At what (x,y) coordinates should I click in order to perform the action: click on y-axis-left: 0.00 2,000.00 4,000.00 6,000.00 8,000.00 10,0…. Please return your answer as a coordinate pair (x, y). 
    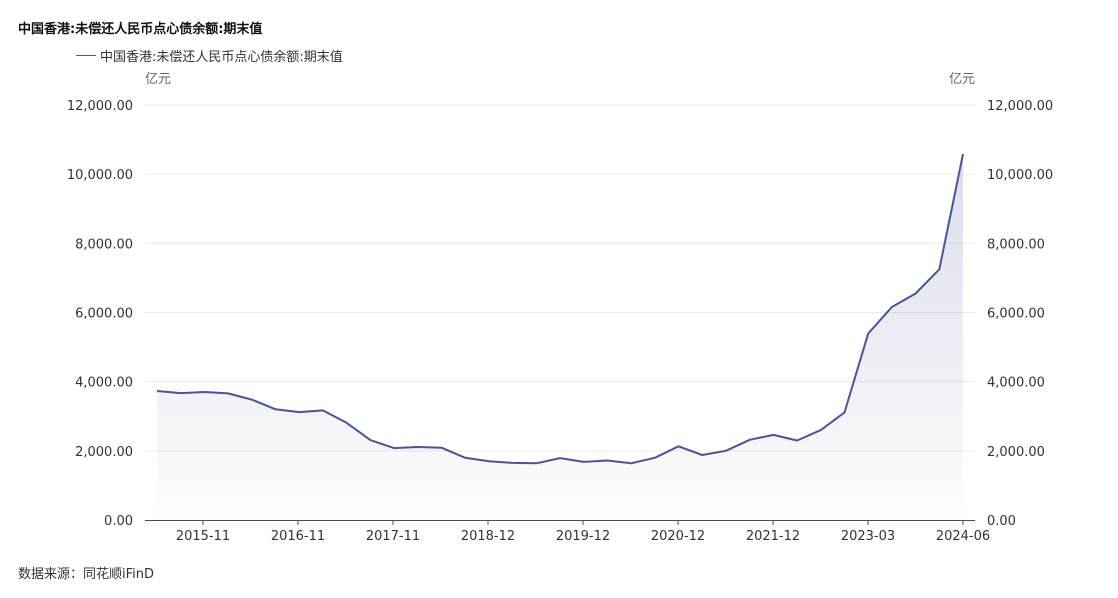
    Looking at the image, I should click on (100, 314).